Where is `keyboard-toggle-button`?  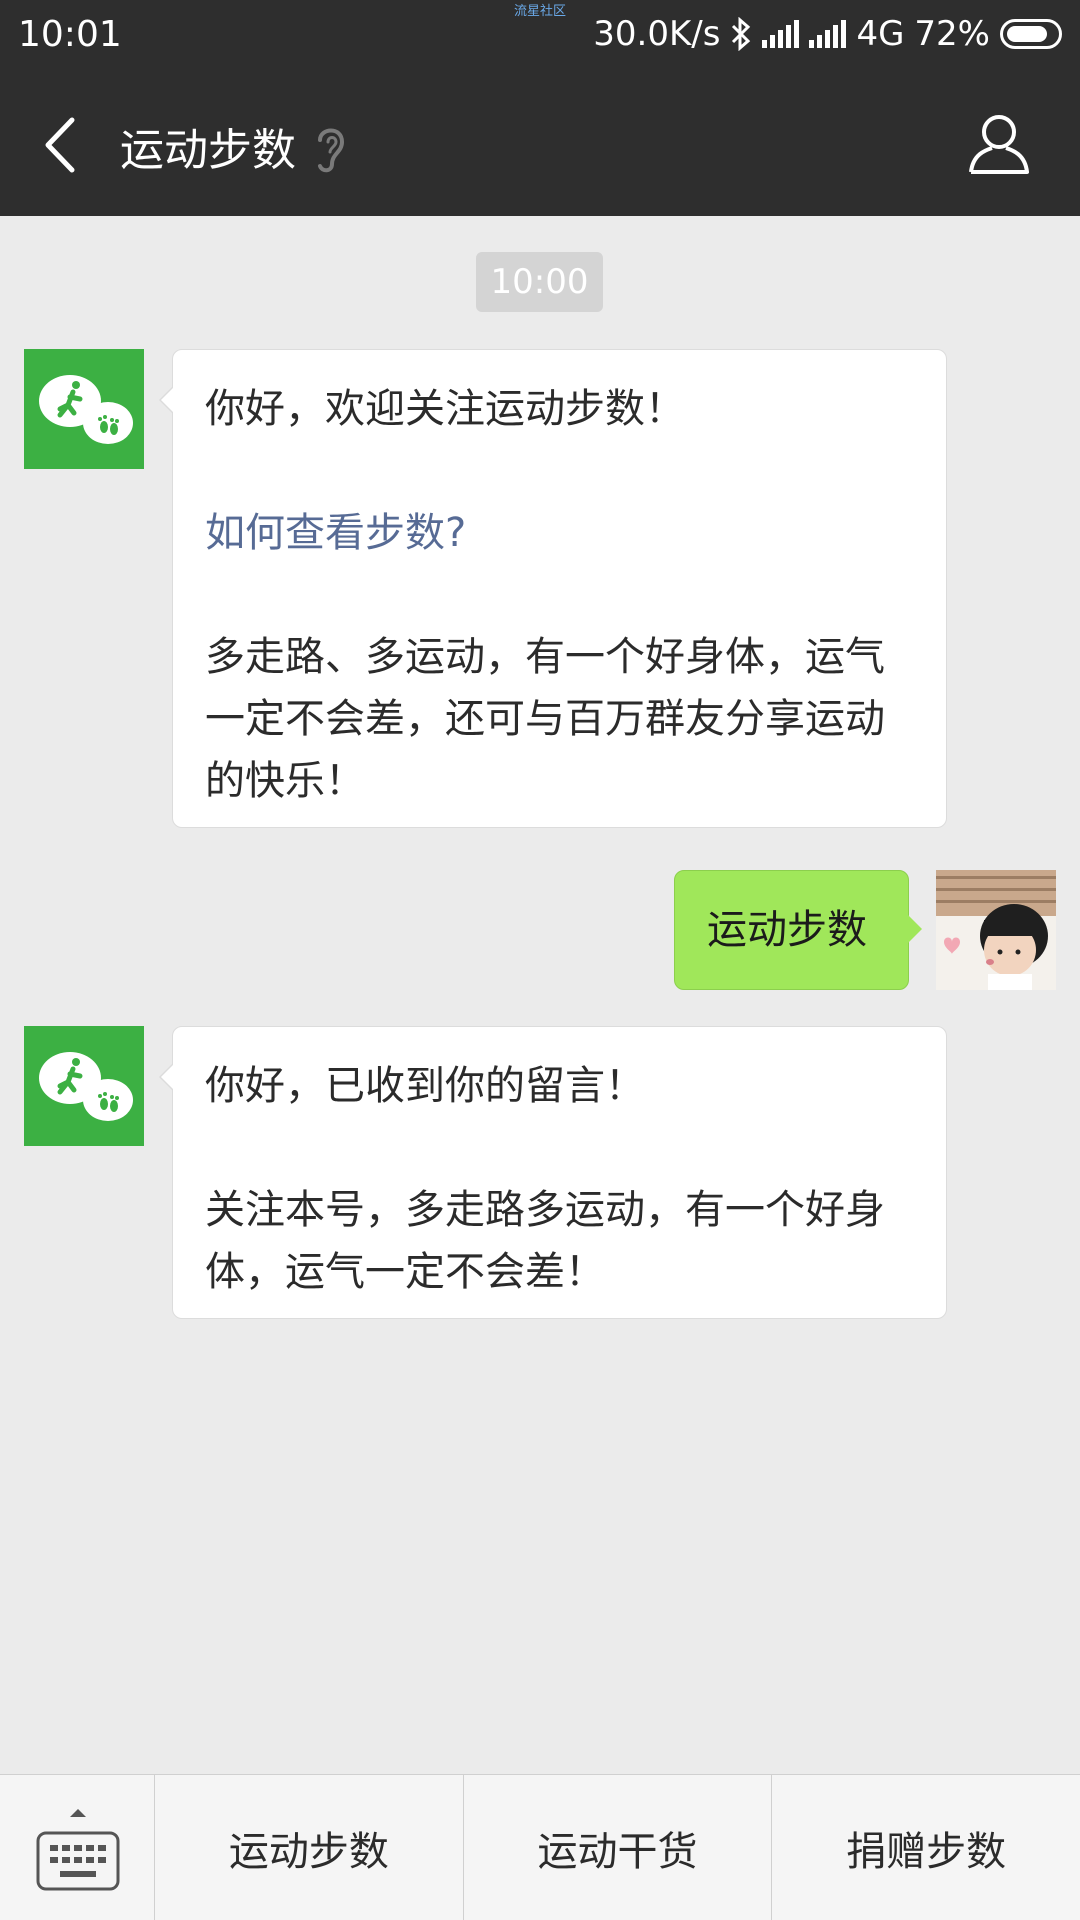
keyboard-toggle-button is located at coordinates (77, 1847).